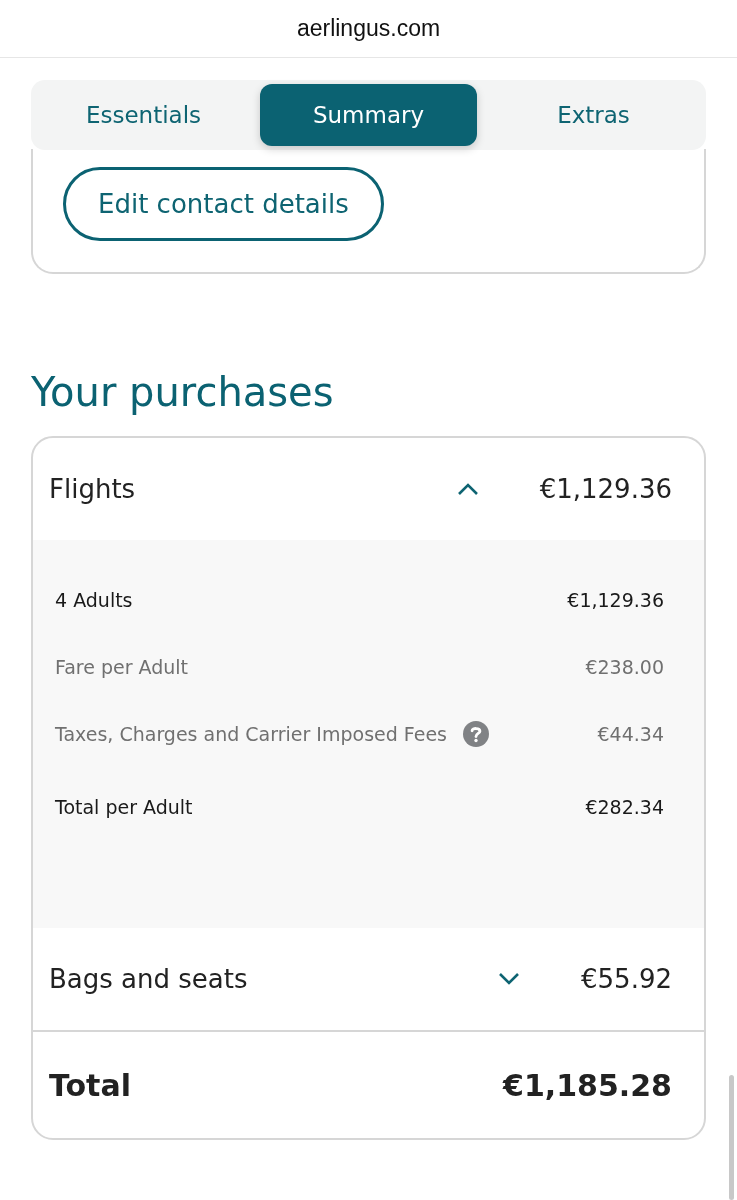  I want to click on help-icon, so click(476, 733).